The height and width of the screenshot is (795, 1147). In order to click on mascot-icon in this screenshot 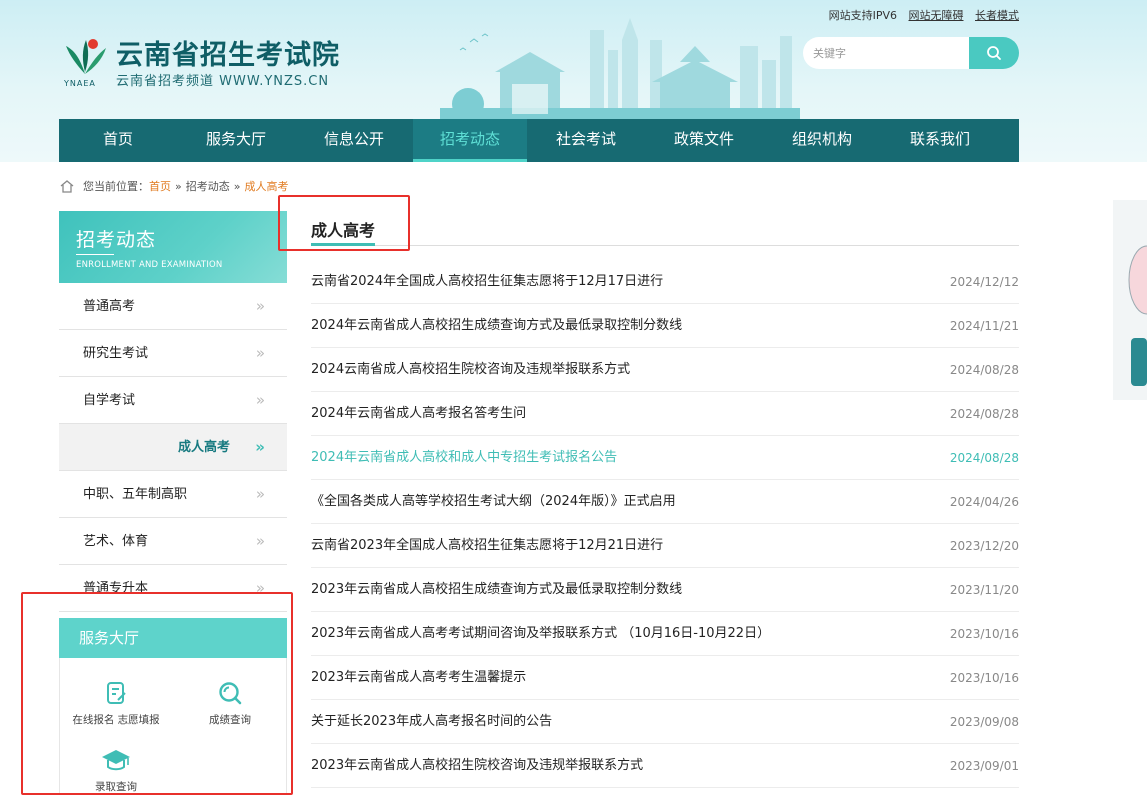, I will do `click(1137, 315)`.